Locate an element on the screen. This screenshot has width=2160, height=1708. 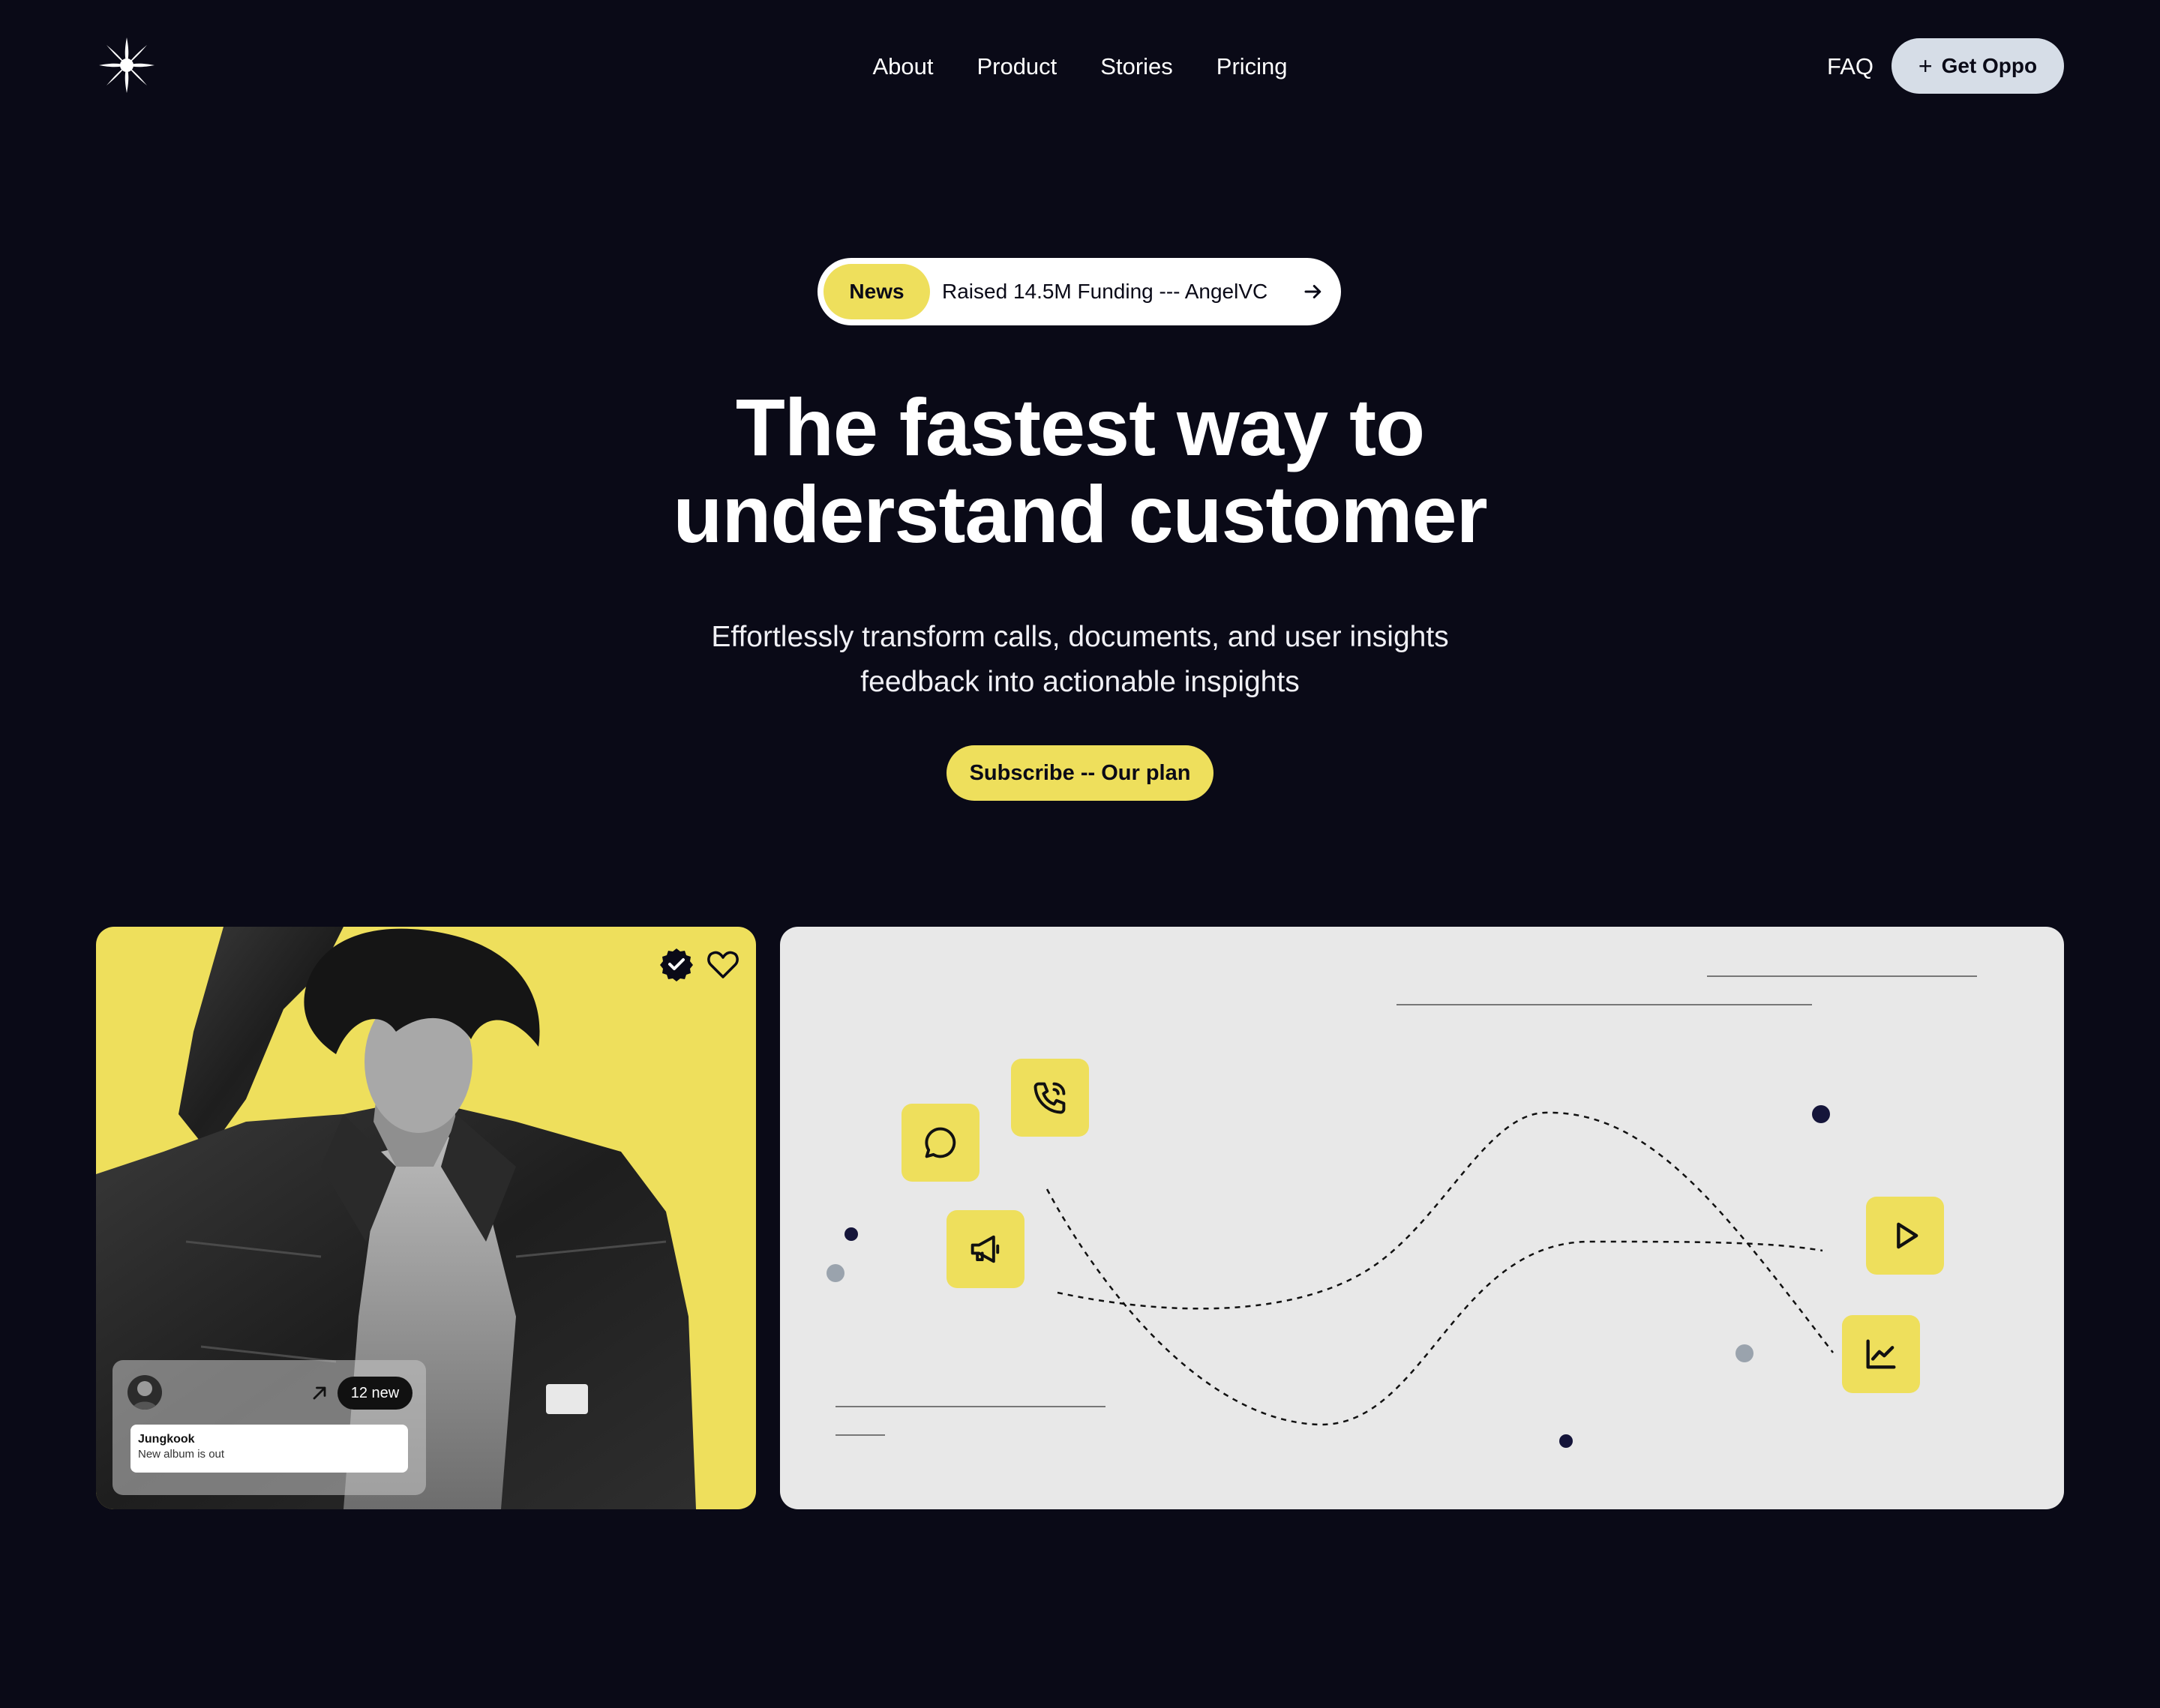
notification-message: Jungkook New album is out is located at coordinates (269, 1449).